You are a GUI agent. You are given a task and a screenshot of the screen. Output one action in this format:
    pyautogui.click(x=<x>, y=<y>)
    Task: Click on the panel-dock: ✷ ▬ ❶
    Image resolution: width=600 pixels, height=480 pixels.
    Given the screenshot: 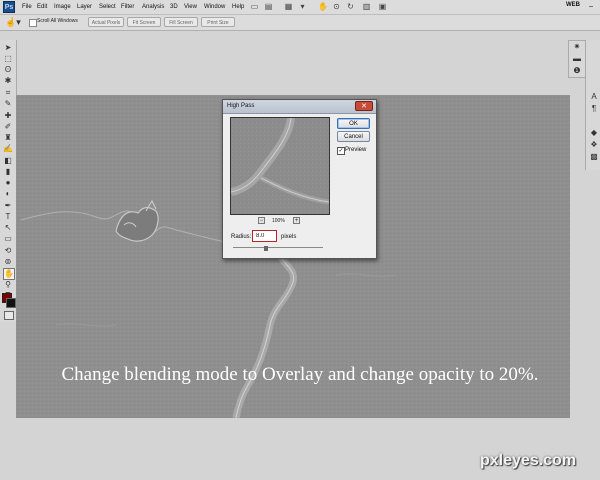 What is the action you would take?
    pyautogui.click(x=577, y=59)
    